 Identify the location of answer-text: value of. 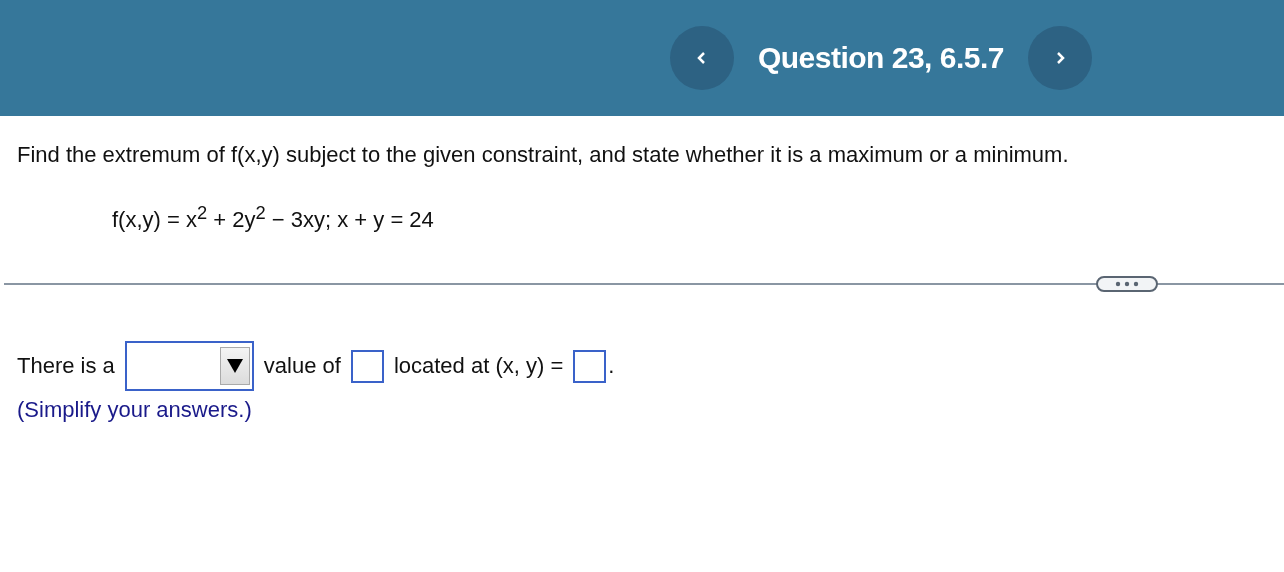
(302, 366).